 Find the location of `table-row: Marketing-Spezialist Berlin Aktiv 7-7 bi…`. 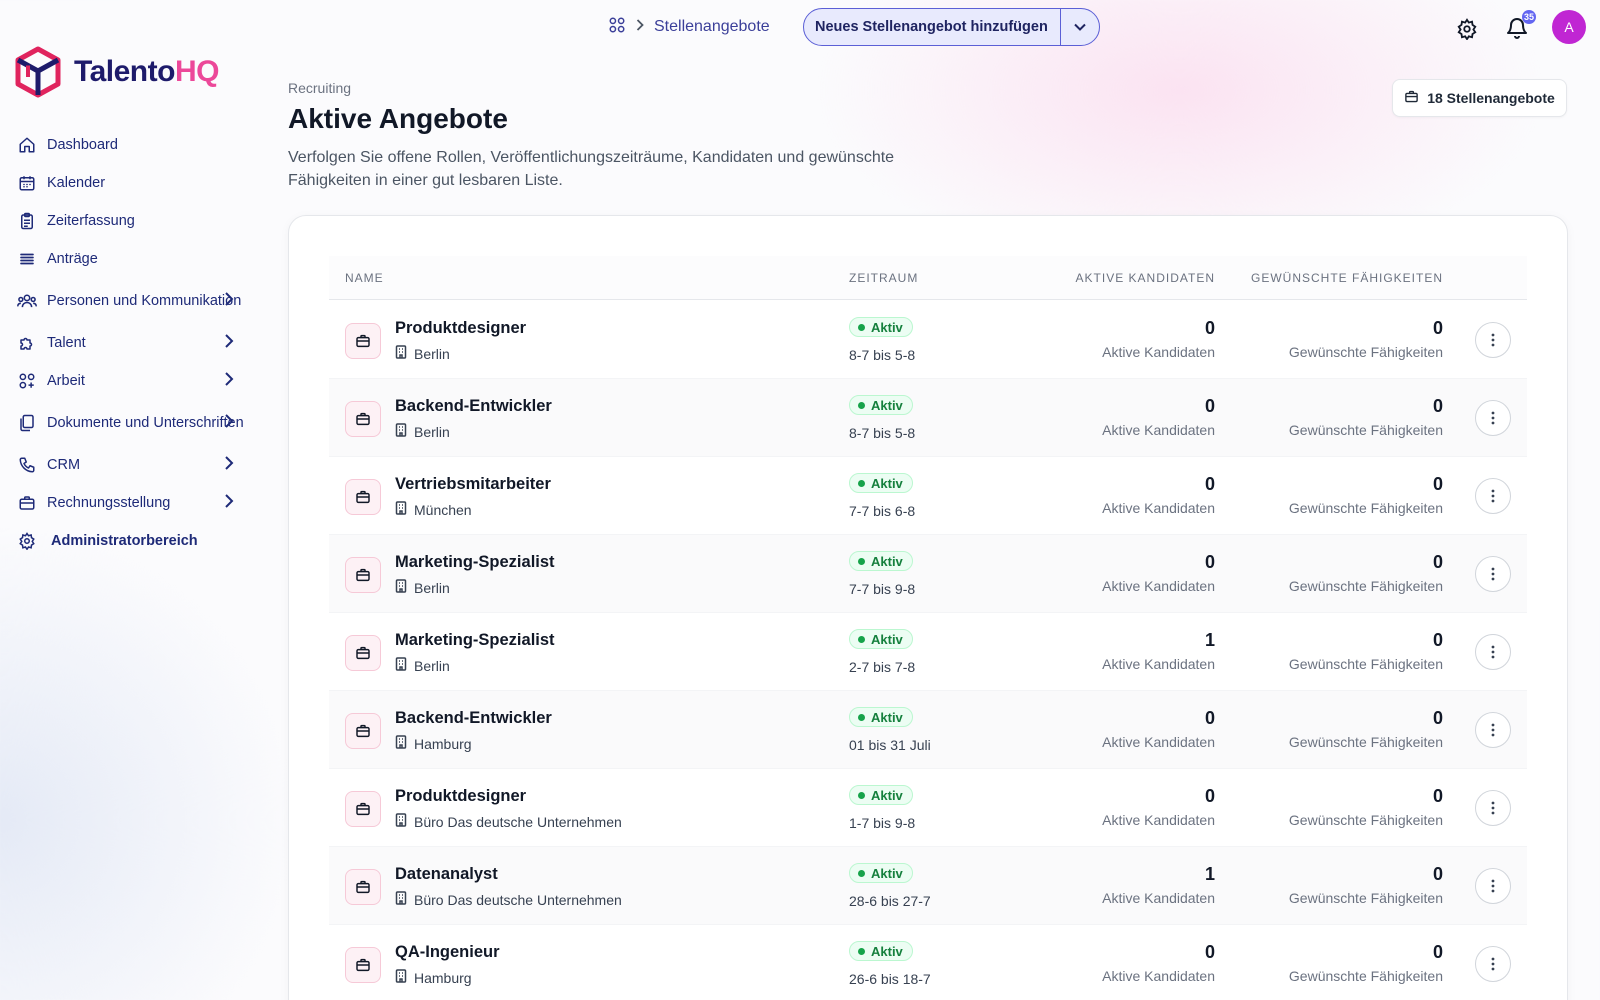

table-row: Marketing-Spezialist Berlin Aktiv 7-7 bi… is located at coordinates (928, 574).